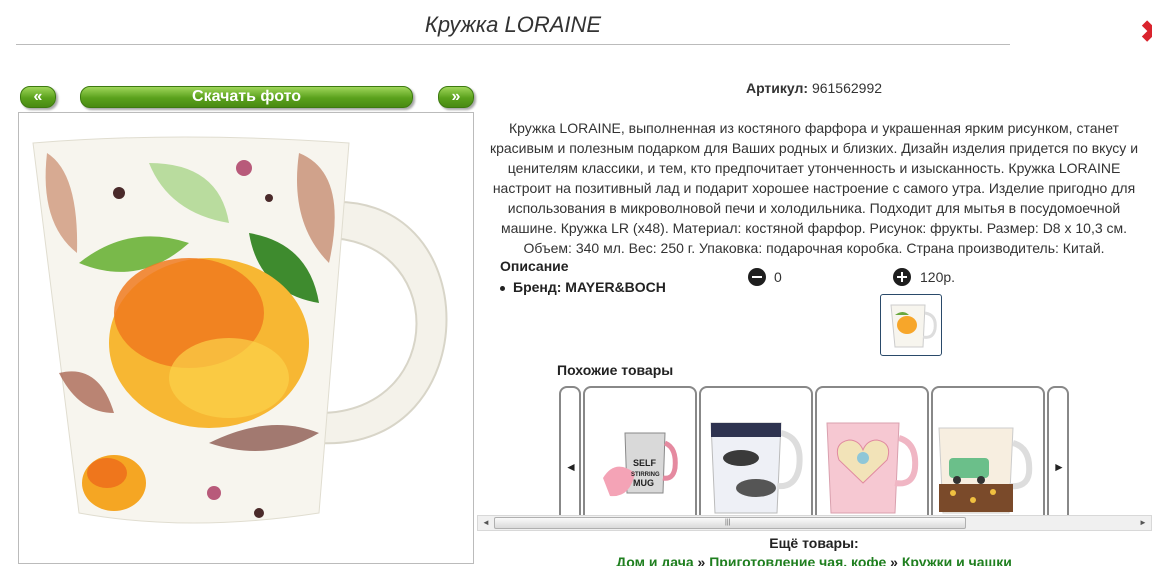 This screenshot has width=1152, height=566. Describe the element at coordinates (643, 483) in the screenshot. I see `svg-text: MUG` at that location.